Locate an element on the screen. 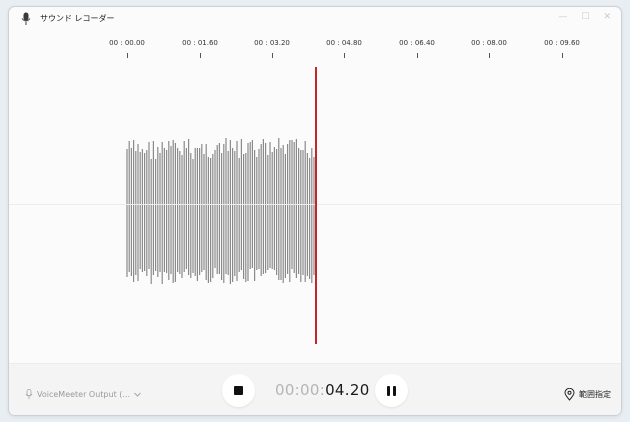 This screenshot has height=422, width=630. tick-label: 00 : 06.40 is located at coordinates (417, 43).